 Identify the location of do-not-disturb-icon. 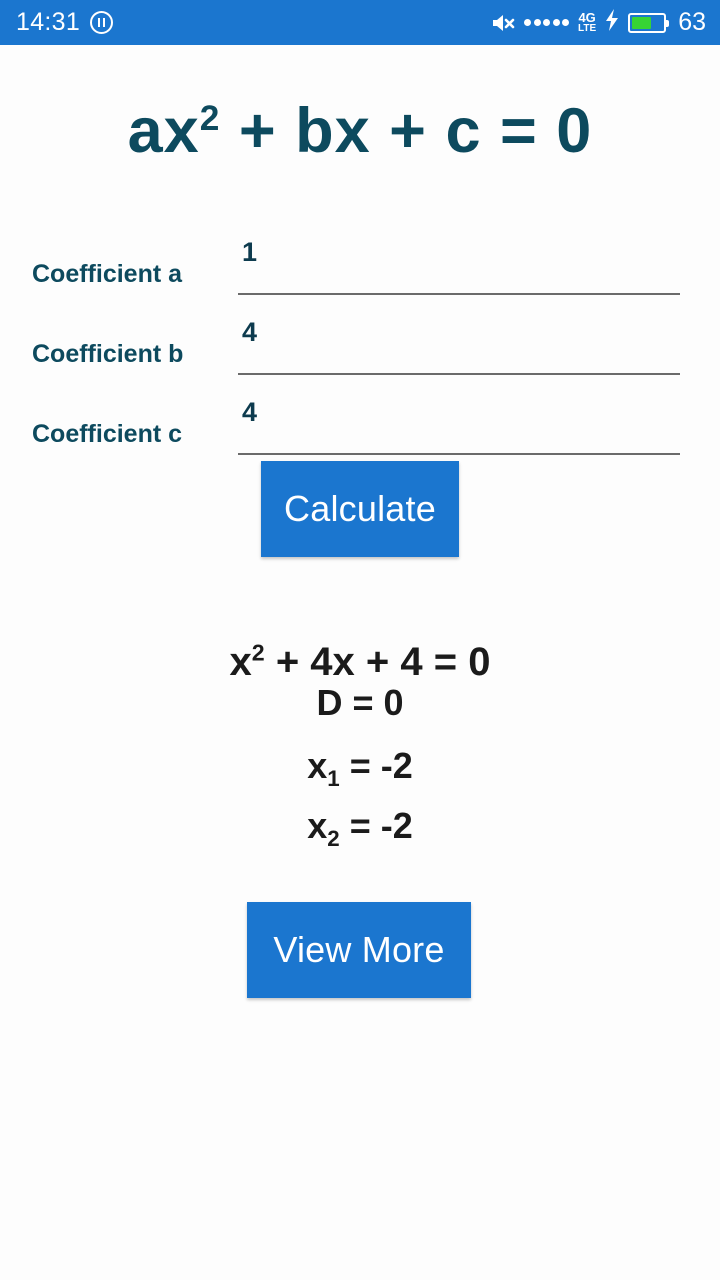
(102, 22).